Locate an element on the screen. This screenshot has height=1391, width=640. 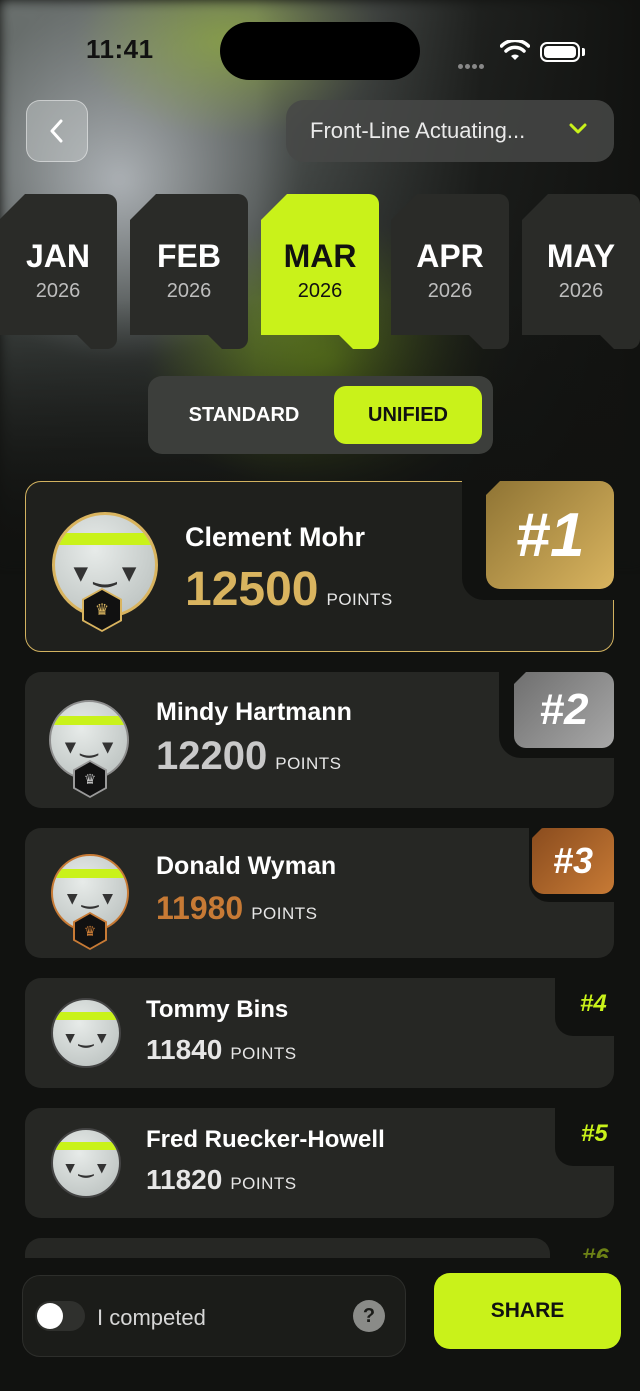
chevron-down-icon is located at coordinates (578, 128).